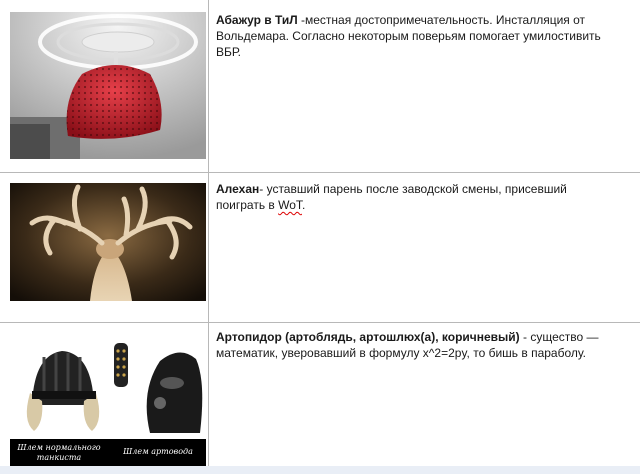 This screenshot has width=640, height=475. Describe the element at coordinates (59, 452) in the screenshot. I see `caption-left: Шлем нормального танкиста` at that location.